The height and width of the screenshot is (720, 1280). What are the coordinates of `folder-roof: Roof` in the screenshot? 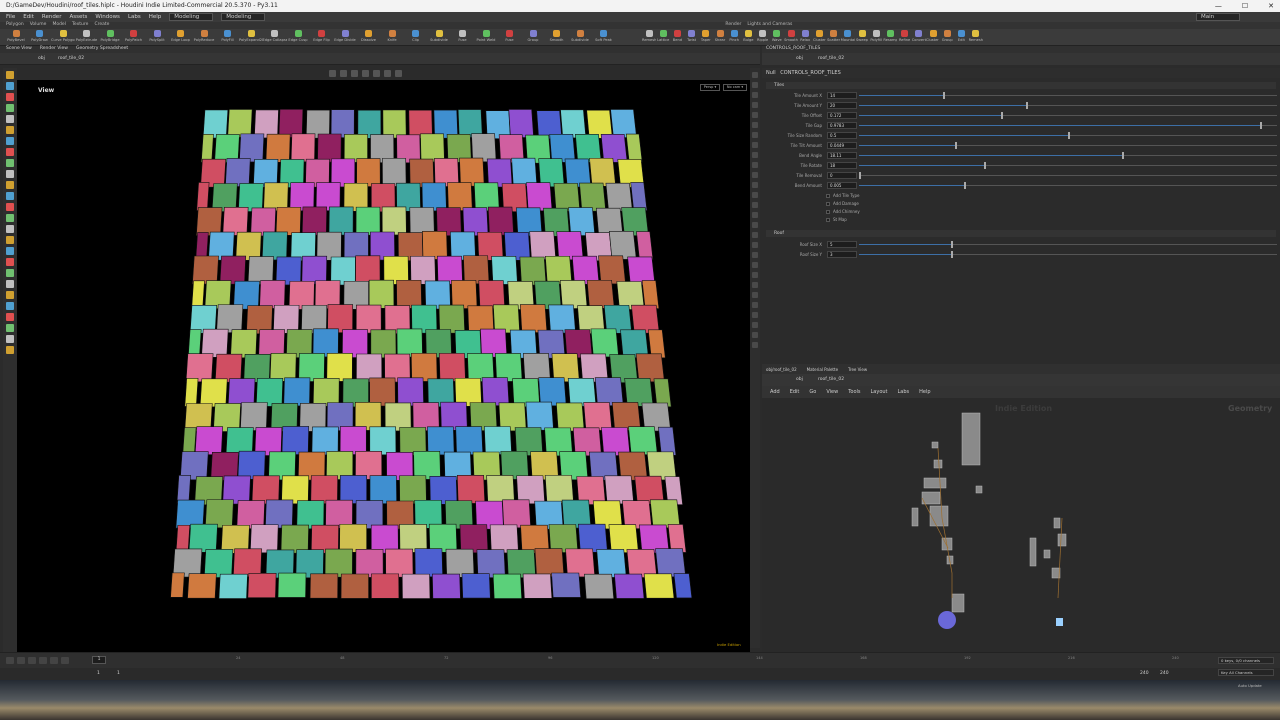 It's located at (1021, 233).